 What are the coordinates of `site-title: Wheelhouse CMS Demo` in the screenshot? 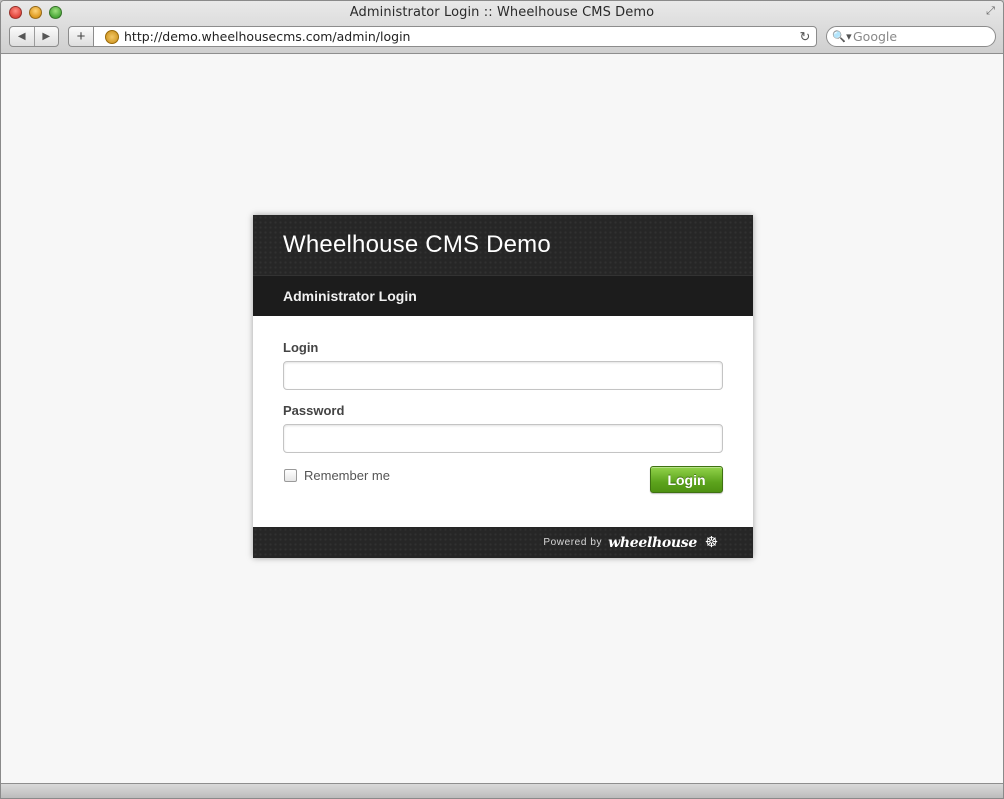 It's located at (417, 244).